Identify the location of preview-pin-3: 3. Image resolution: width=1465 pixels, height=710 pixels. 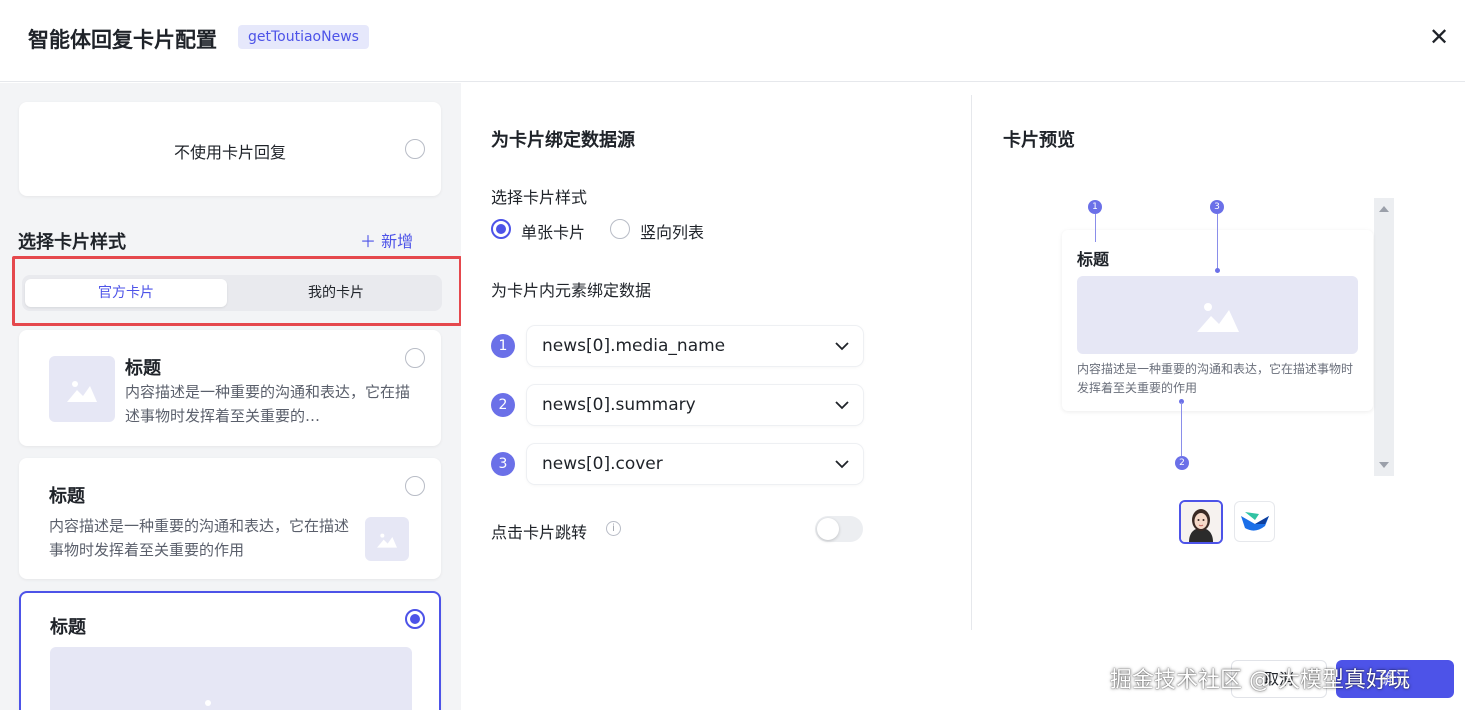
(1217, 207).